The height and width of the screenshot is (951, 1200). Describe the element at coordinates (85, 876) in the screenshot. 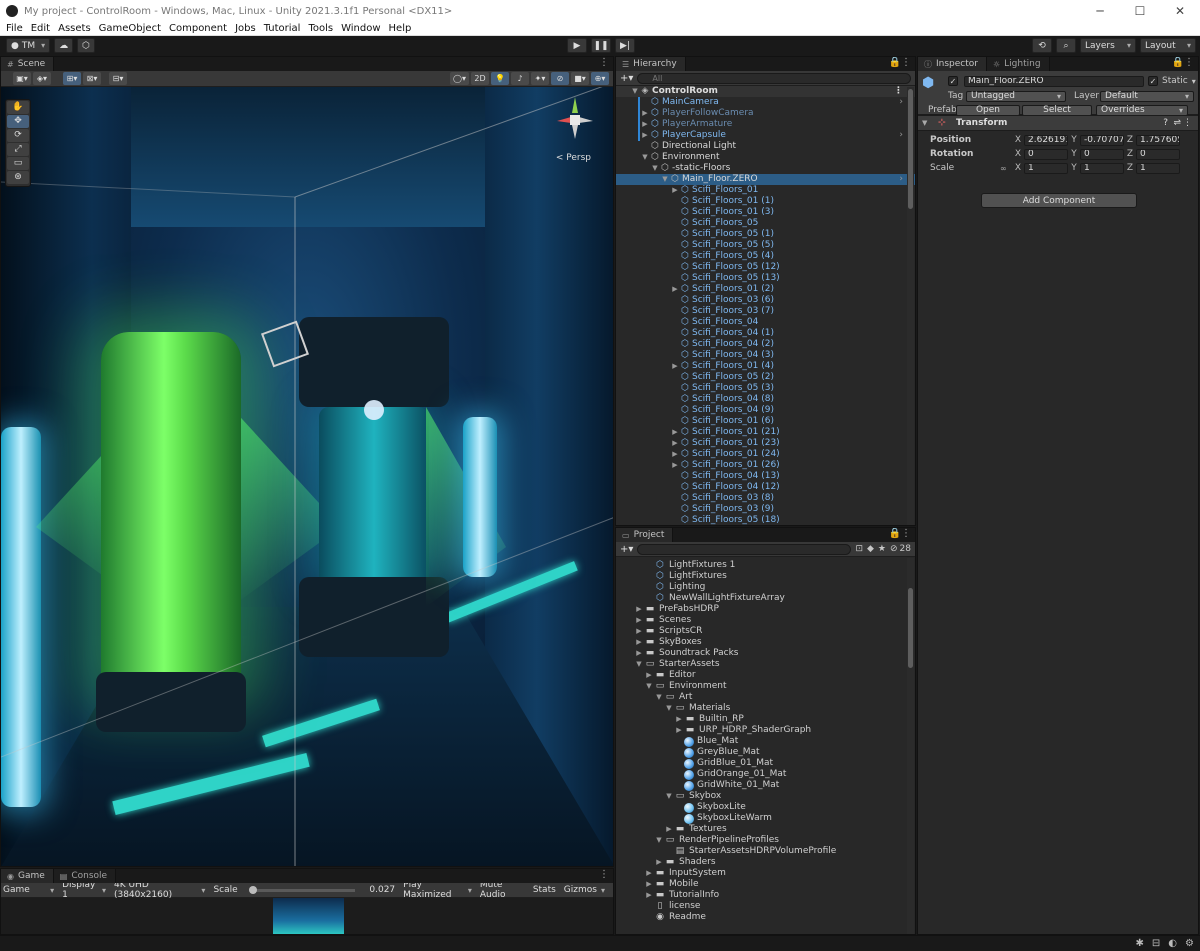

I see `tab-console: ▤ Console` at that location.